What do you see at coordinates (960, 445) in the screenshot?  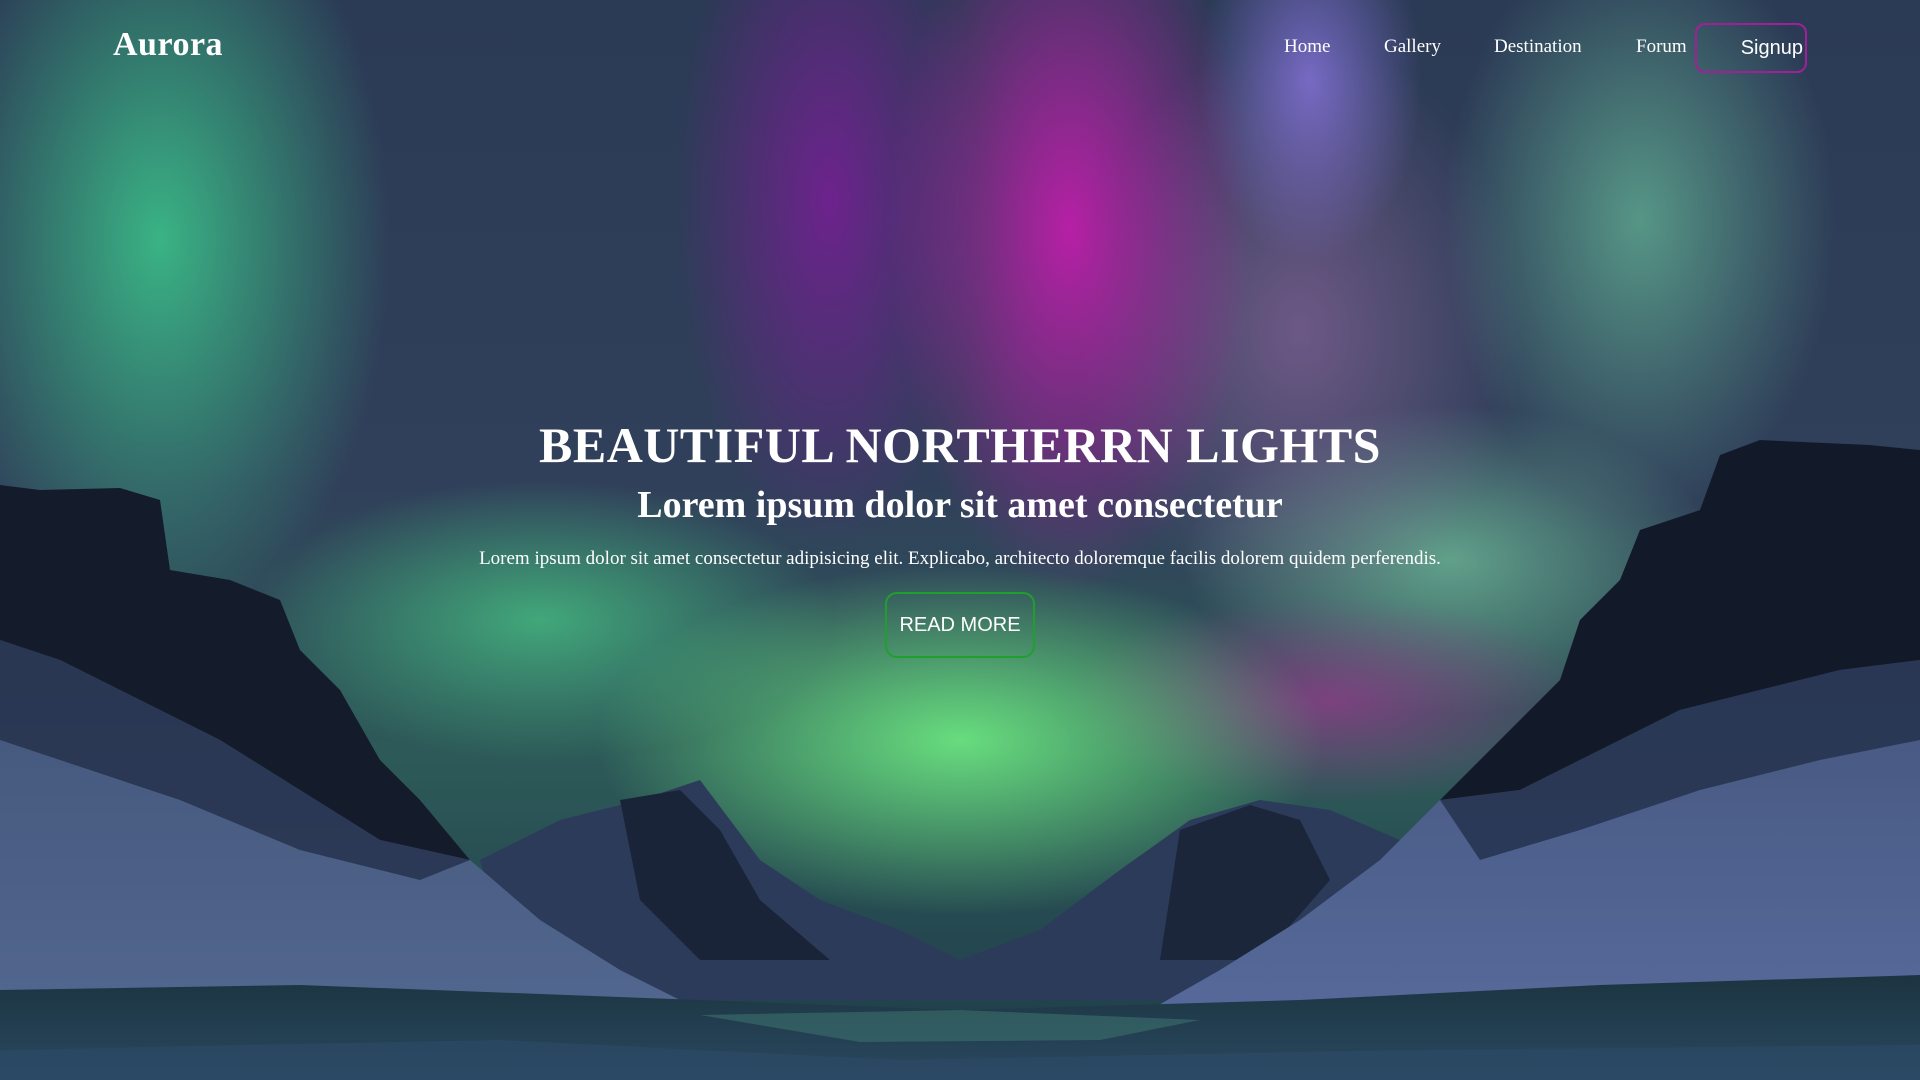 I see `hero-title: BEAUTIFUL NORTHERRN LIGHTS` at bounding box center [960, 445].